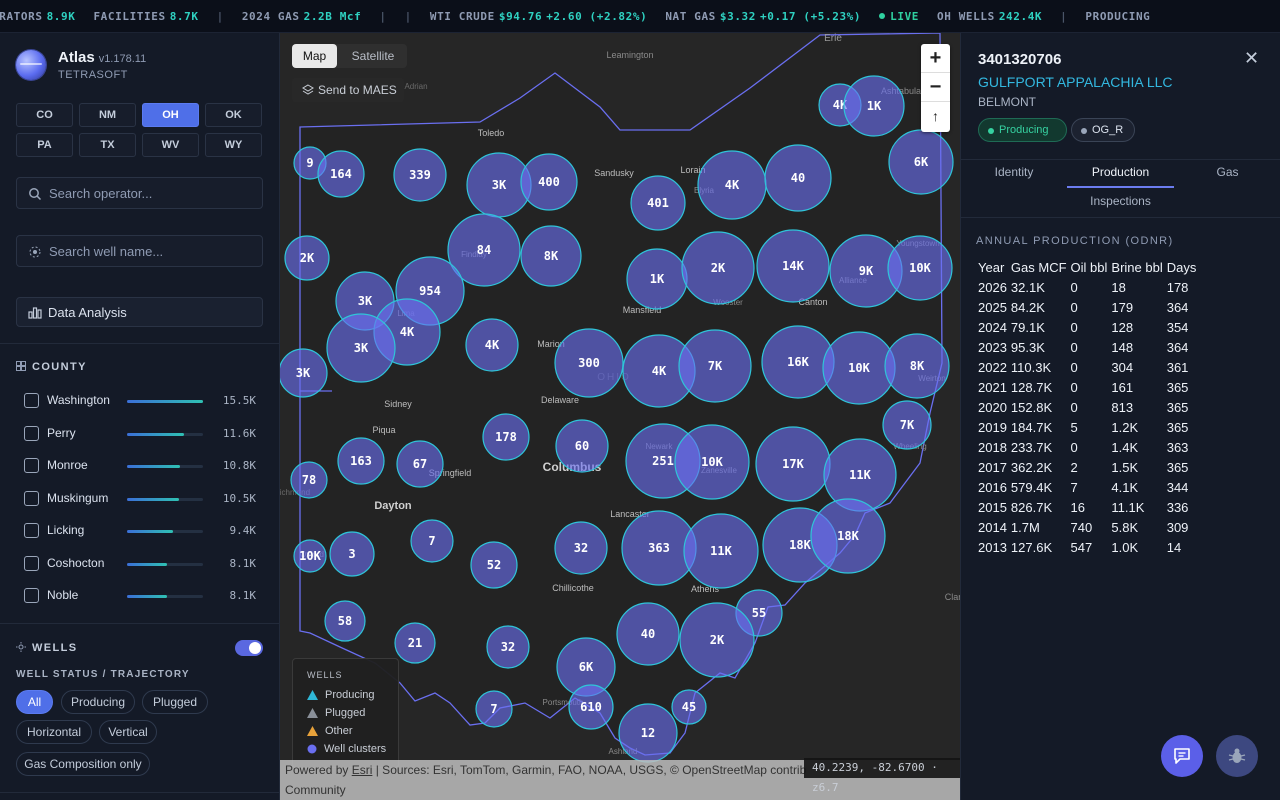 This screenshot has height=800, width=1280. I want to click on state-button-wv: WV, so click(170, 145).